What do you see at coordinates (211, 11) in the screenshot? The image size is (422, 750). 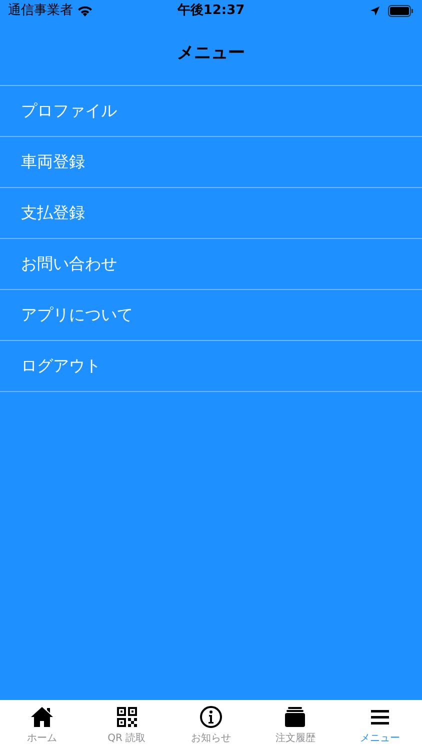 I see `status-time: 午後12:37` at bounding box center [211, 11].